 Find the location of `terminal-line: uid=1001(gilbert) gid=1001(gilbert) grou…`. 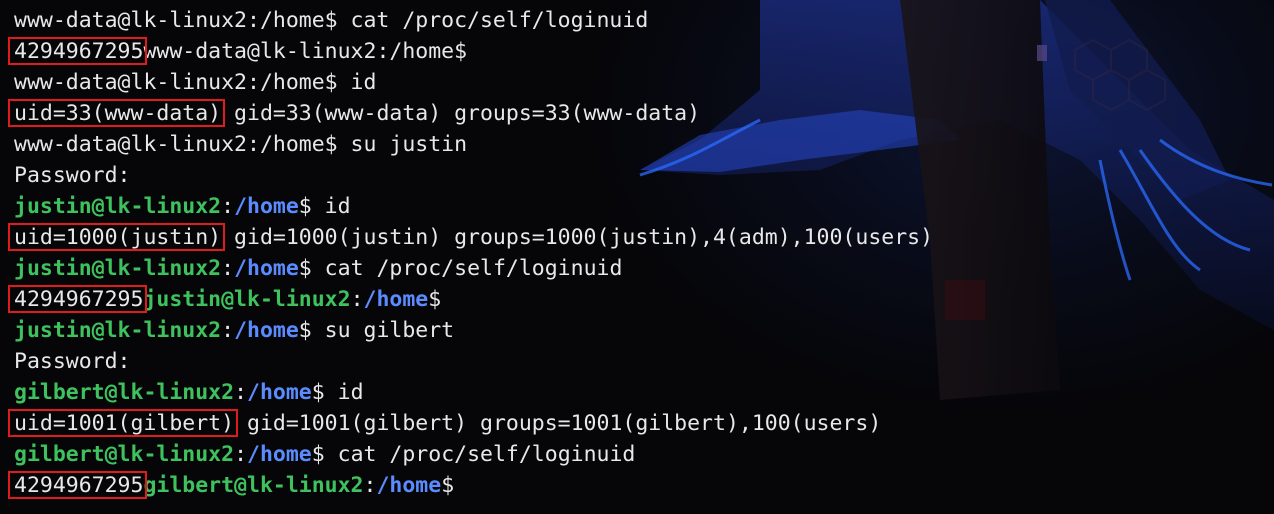

terminal-line: uid=1001(gilbert) gid=1001(gilbert) grou… is located at coordinates (447, 423).